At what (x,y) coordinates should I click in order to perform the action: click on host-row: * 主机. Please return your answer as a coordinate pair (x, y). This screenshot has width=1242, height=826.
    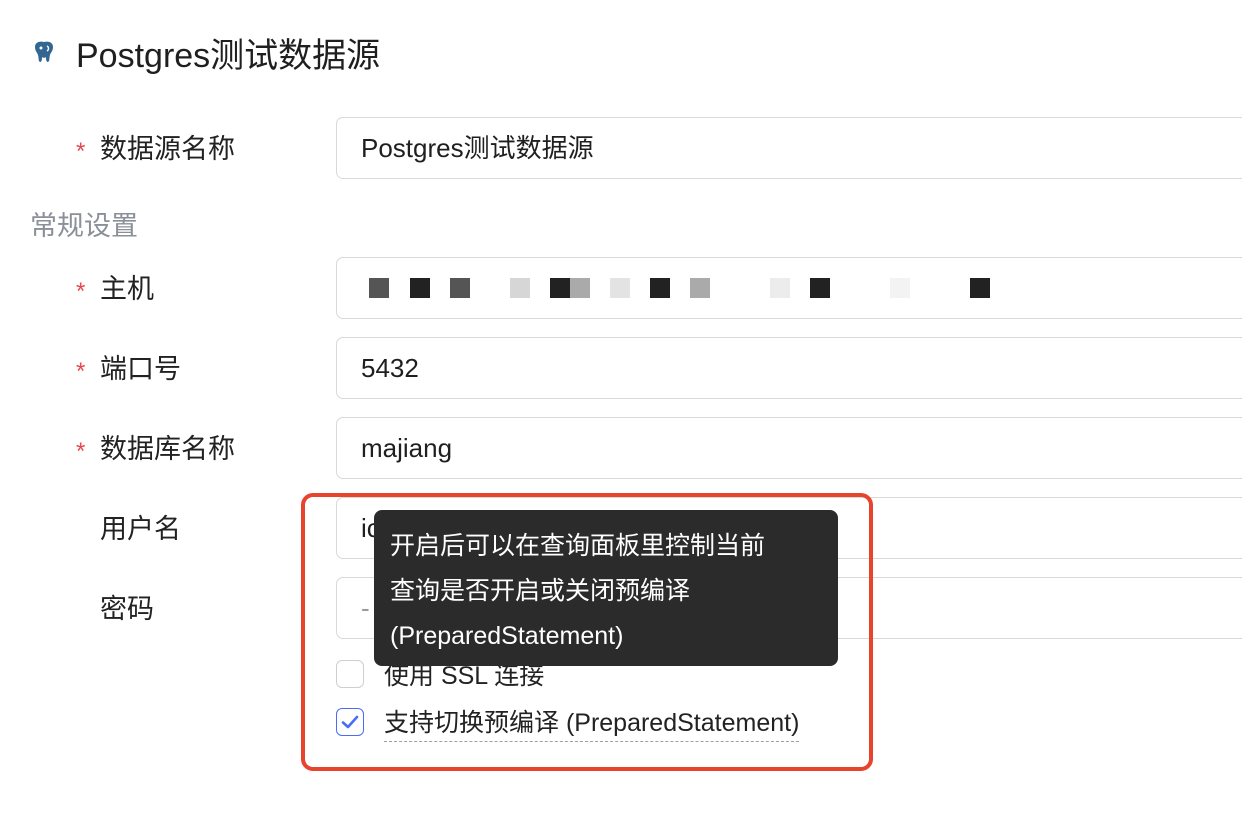
    Looking at the image, I should click on (621, 289).